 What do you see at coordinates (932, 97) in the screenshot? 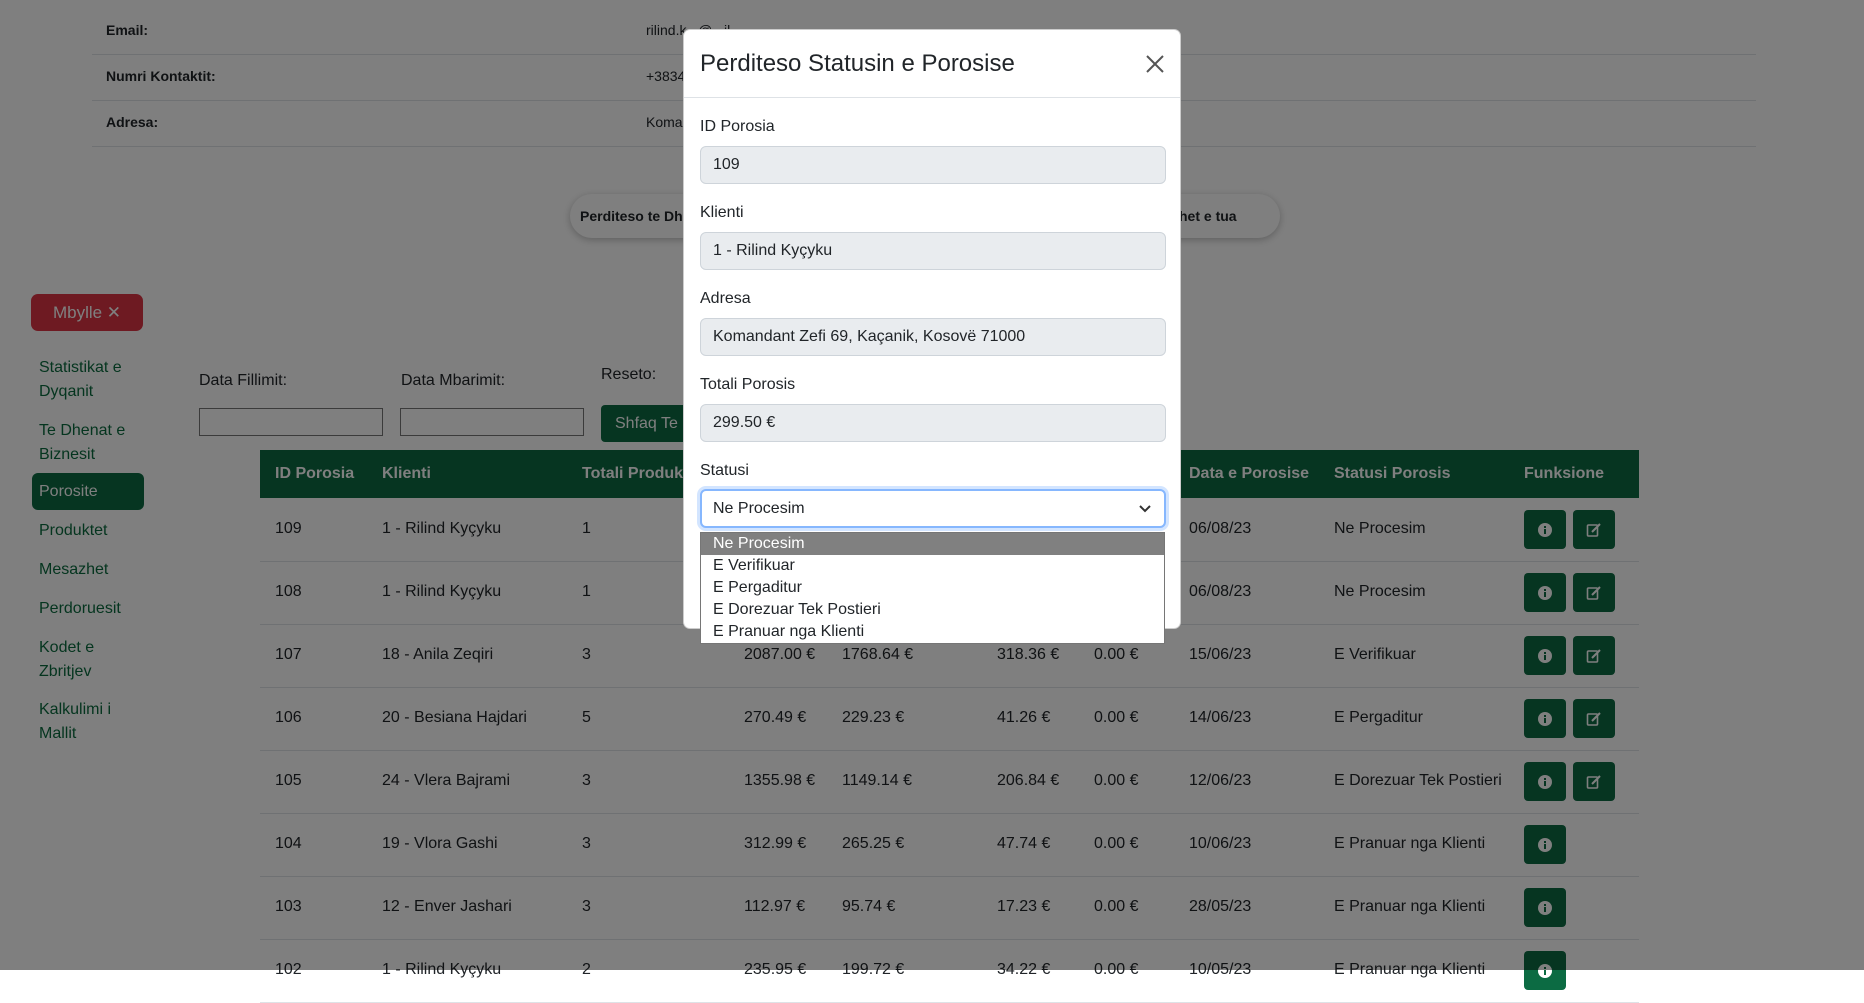
I see `modal-header-divider` at bounding box center [932, 97].